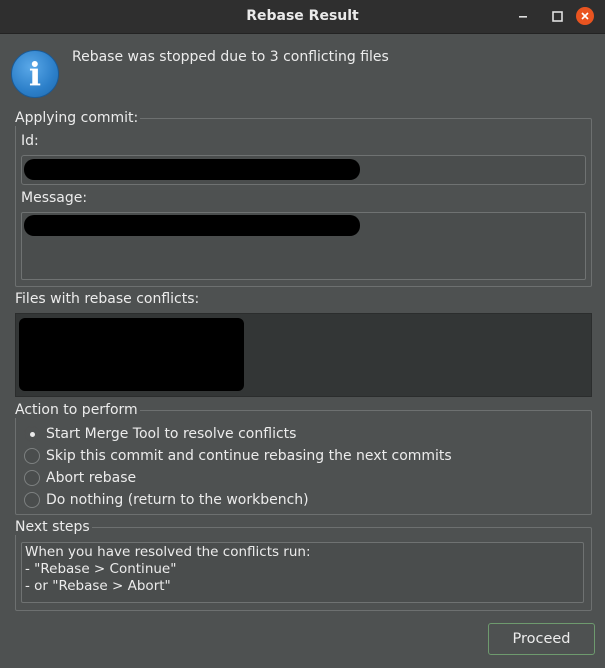 This screenshot has height=668, width=605. Describe the element at coordinates (30, 141) in the screenshot. I see `id-label: Id:` at that location.